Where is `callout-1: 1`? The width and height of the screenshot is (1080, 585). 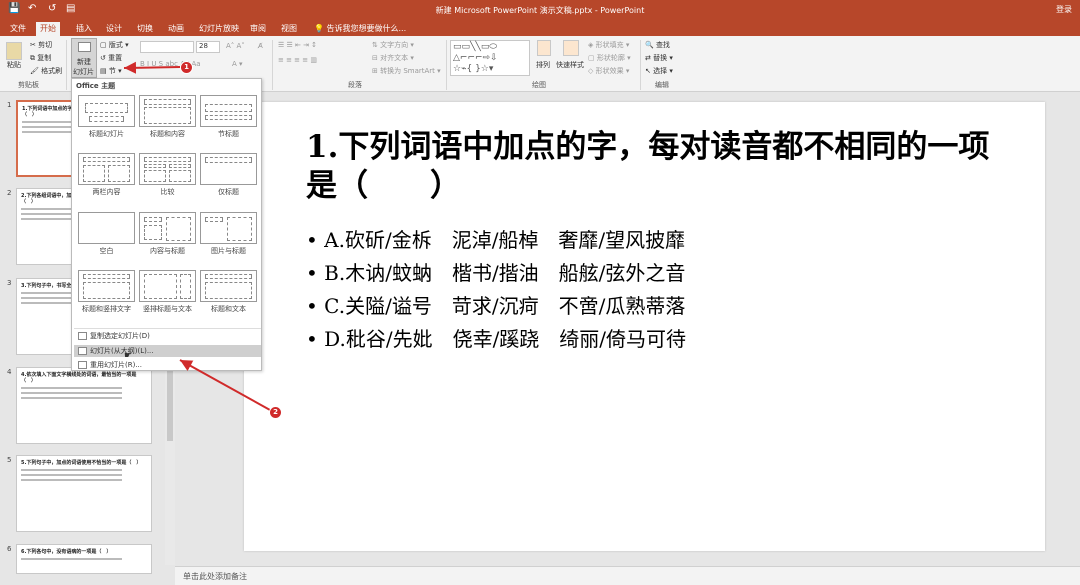 callout-1: 1 is located at coordinates (186, 67).